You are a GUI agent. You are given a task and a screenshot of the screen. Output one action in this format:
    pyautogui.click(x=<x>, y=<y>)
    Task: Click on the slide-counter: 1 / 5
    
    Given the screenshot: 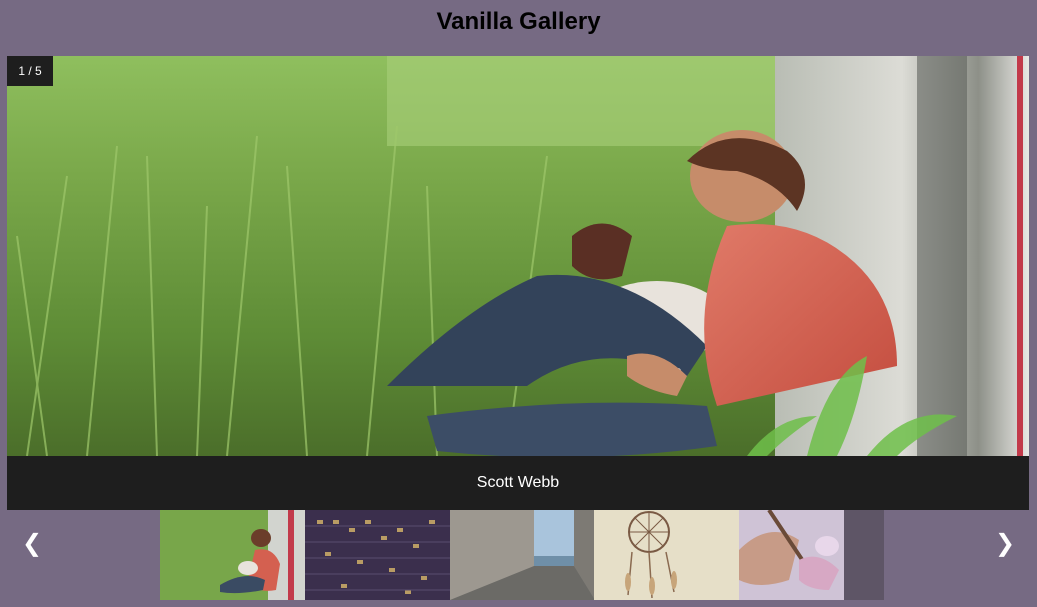 What is the action you would take?
    pyautogui.click(x=30, y=71)
    